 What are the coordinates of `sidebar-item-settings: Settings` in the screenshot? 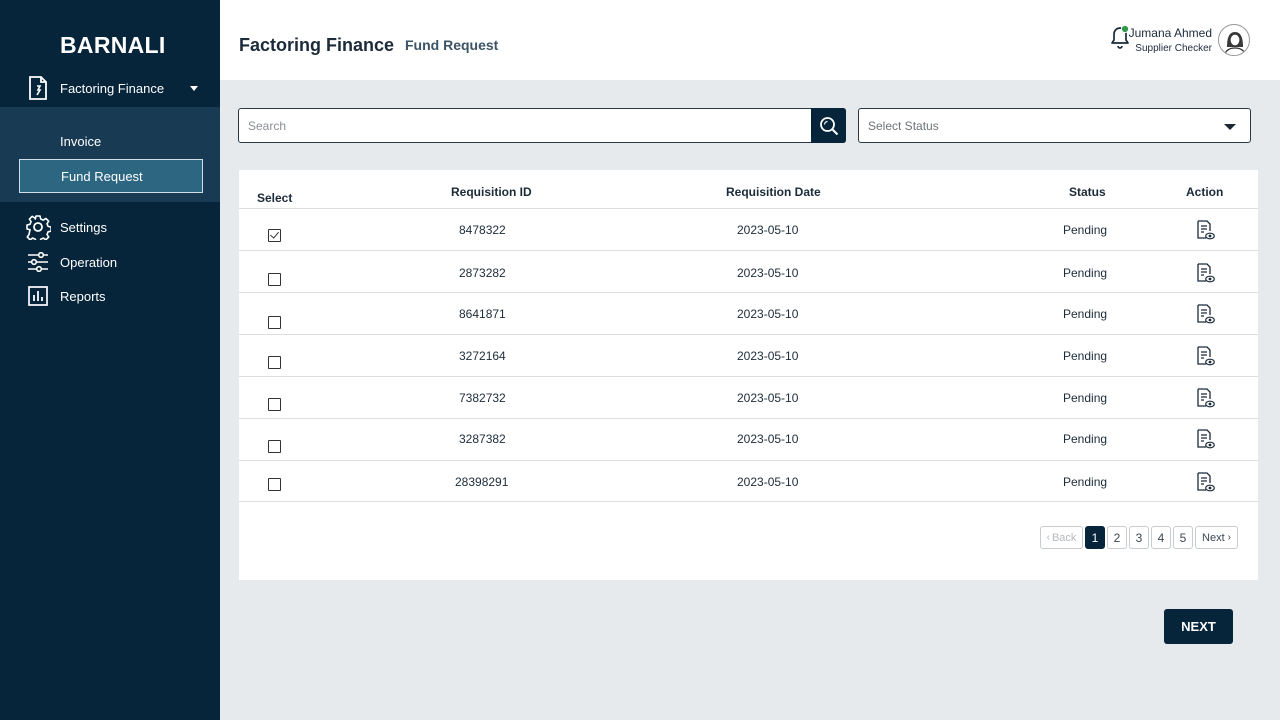 It's located at (110, 227).